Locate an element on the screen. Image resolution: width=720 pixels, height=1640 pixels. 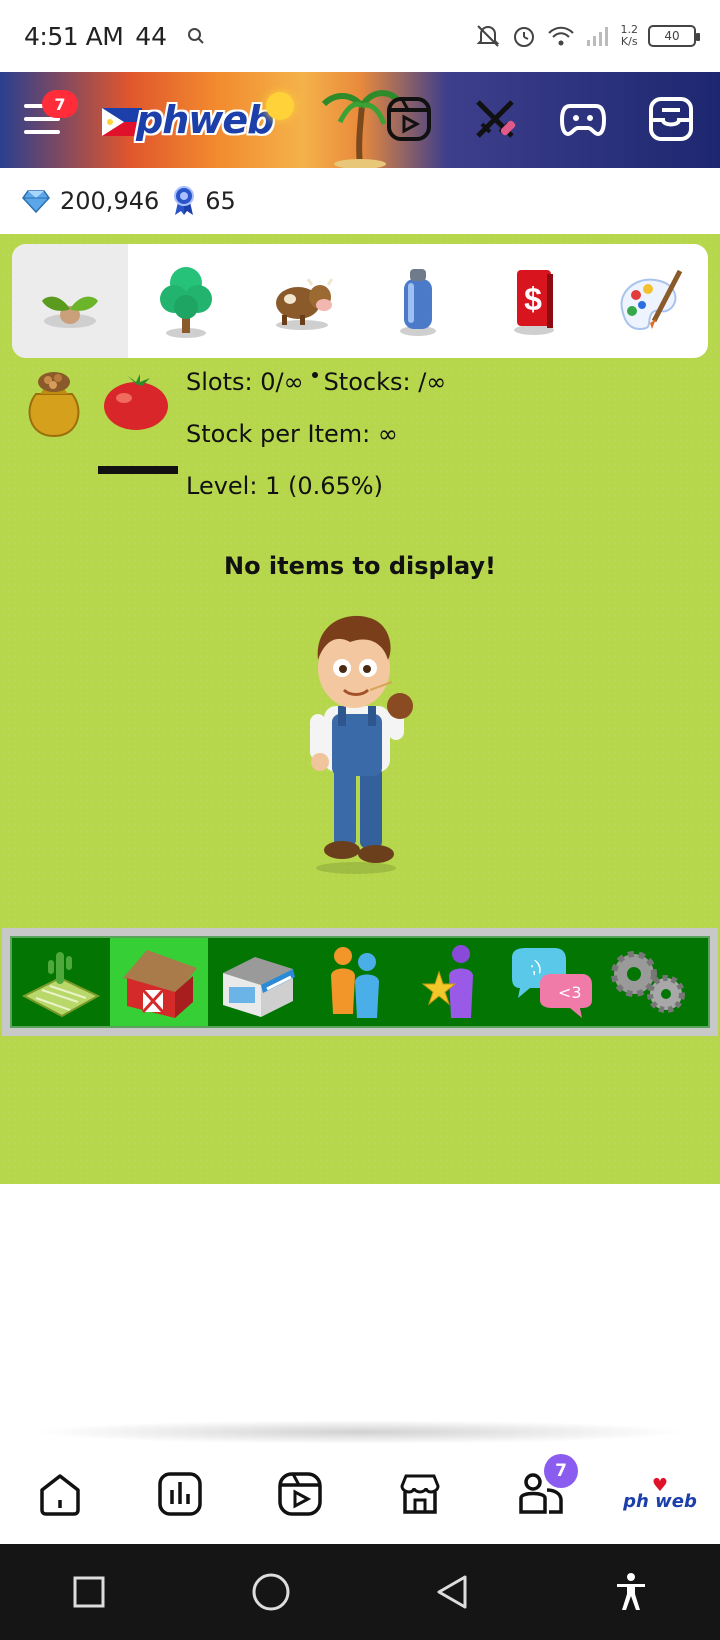
swords-icon is located at coordinates (495, 119).